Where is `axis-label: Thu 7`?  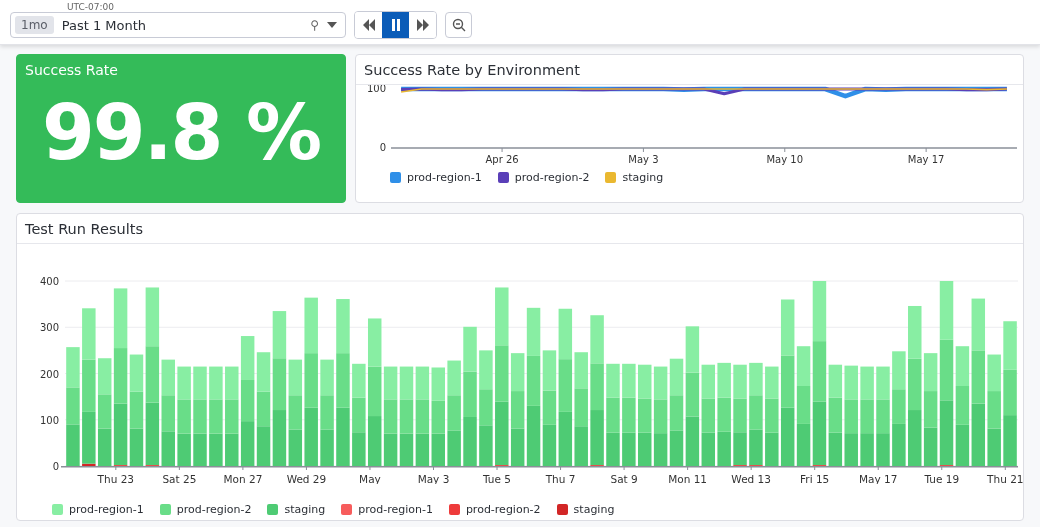
axis-label: Thu 7 is located at coordinates (560, 478).